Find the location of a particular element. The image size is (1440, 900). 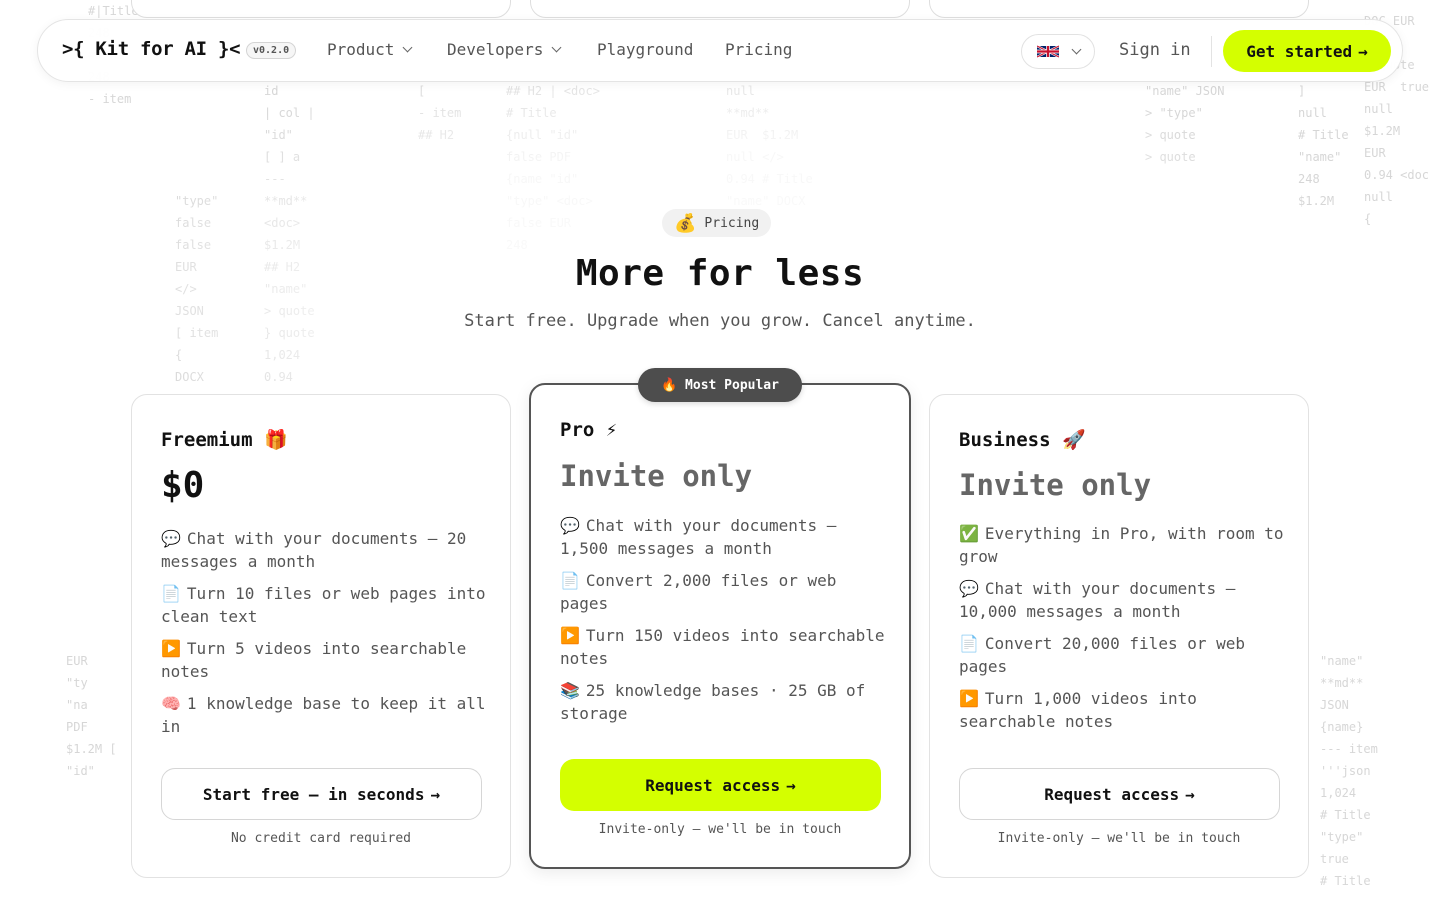

language-selector is located at coordinates (1058, 51).